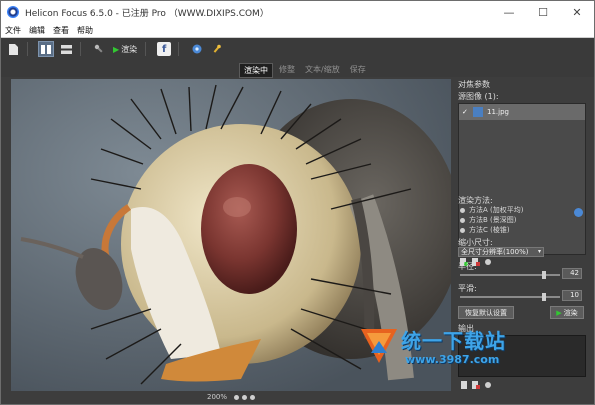 The image size is (595, 405). I want to click on open-file-button, so click(13, 49).